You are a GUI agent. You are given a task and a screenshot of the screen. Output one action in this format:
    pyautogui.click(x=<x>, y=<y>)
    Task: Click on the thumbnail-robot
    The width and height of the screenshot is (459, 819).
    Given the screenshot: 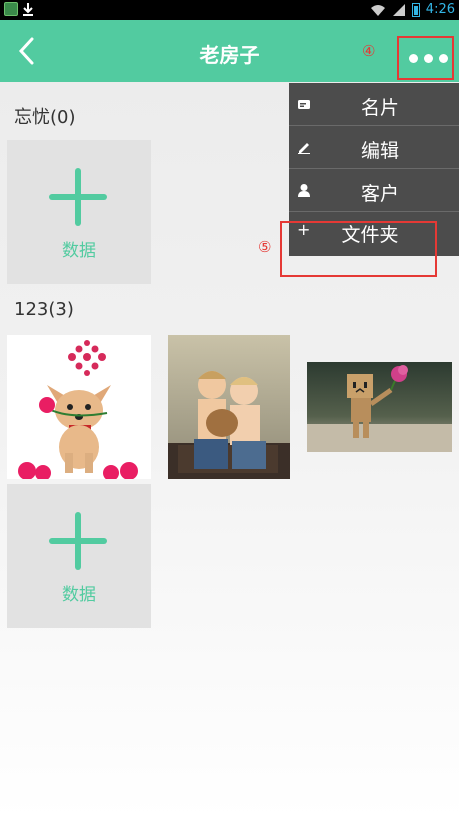 What is the action you would take?
    pyautogui.click(x=379, y=407)
    